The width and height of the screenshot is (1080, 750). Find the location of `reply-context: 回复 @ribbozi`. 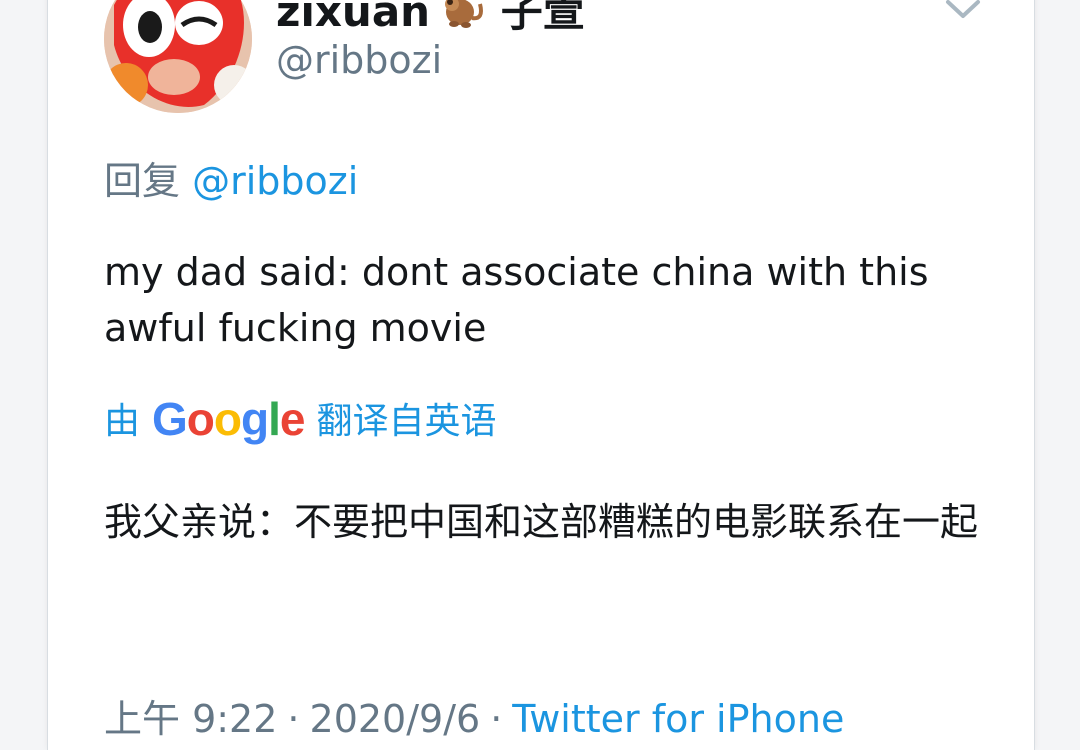

reply-context: 回复 @ribbozi is located at coordinates (231, 177).